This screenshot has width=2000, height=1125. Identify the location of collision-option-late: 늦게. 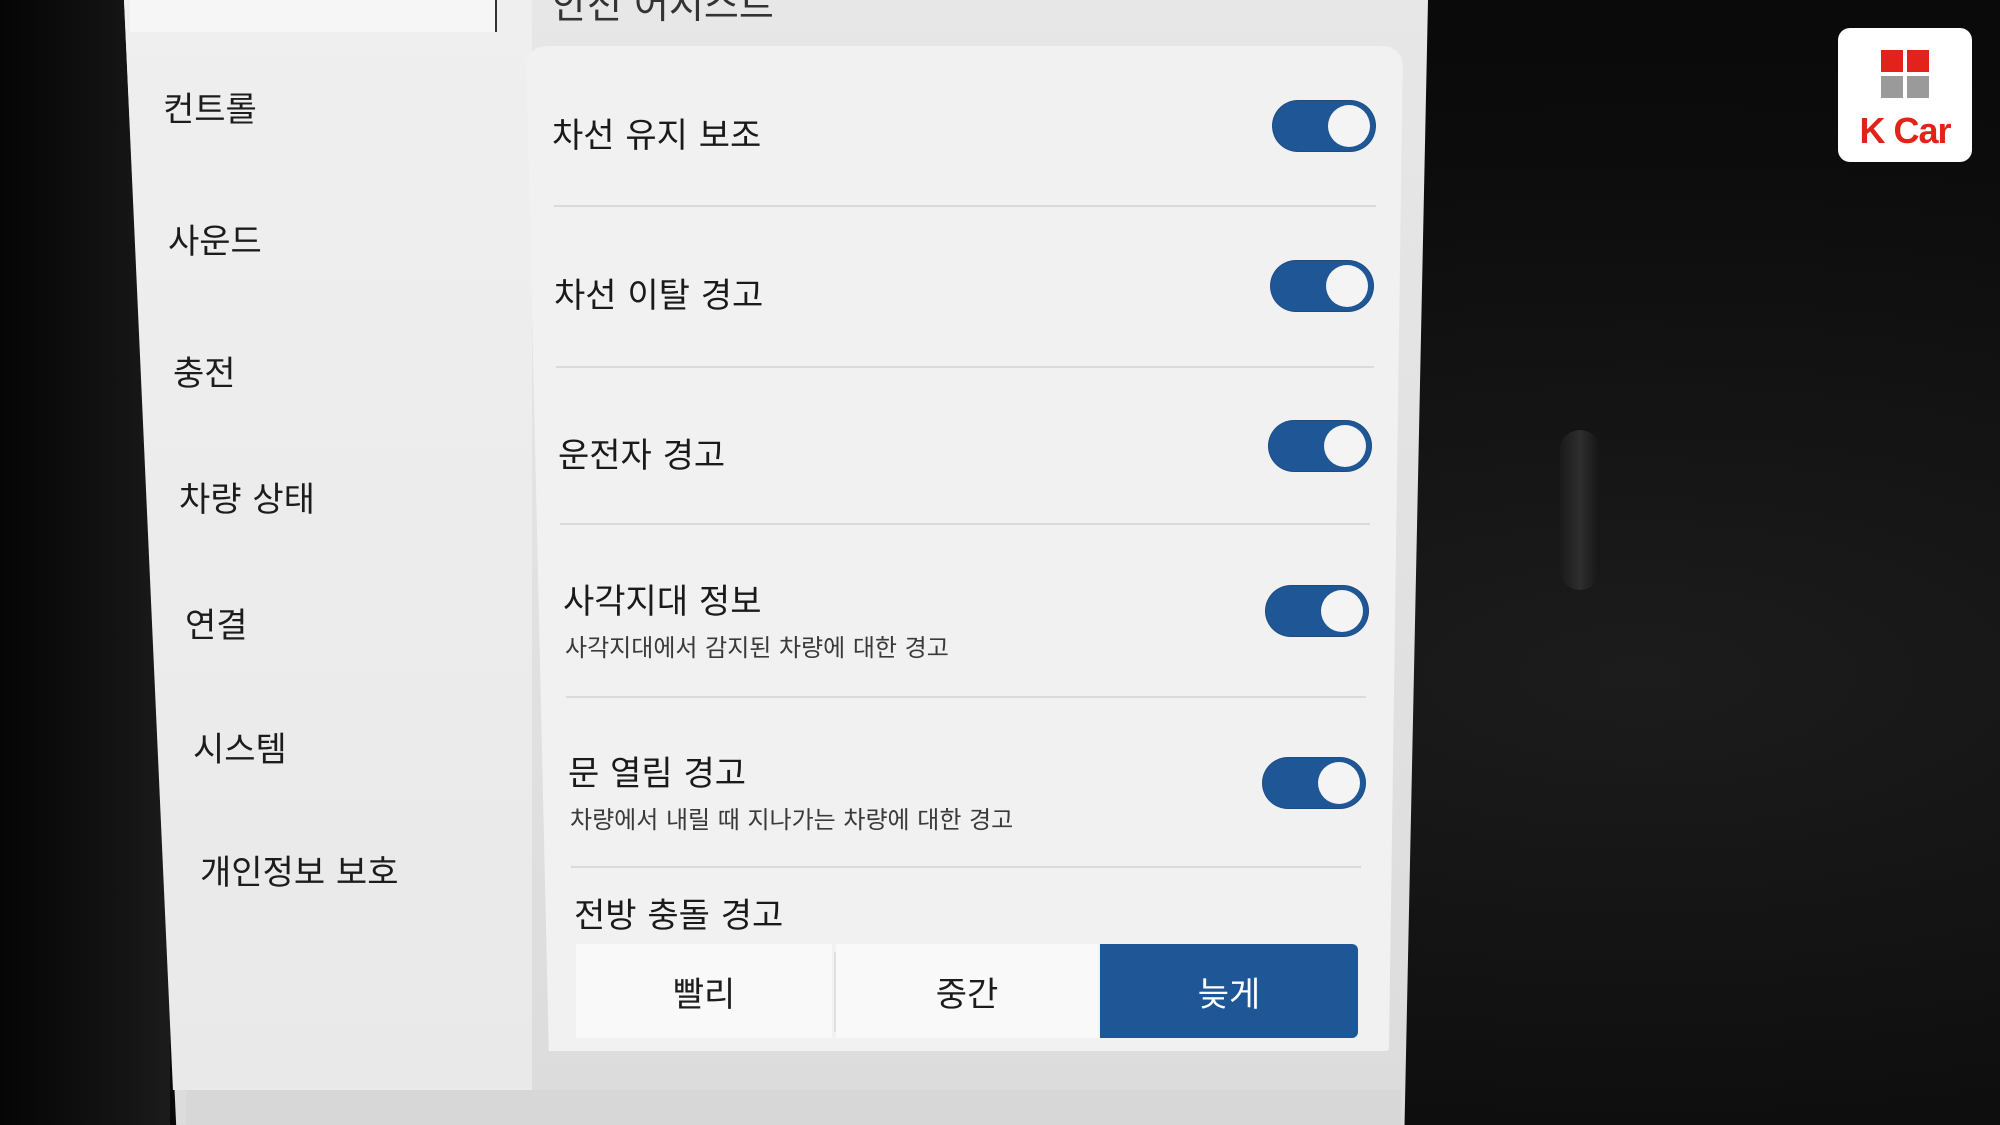
(1229, 991).